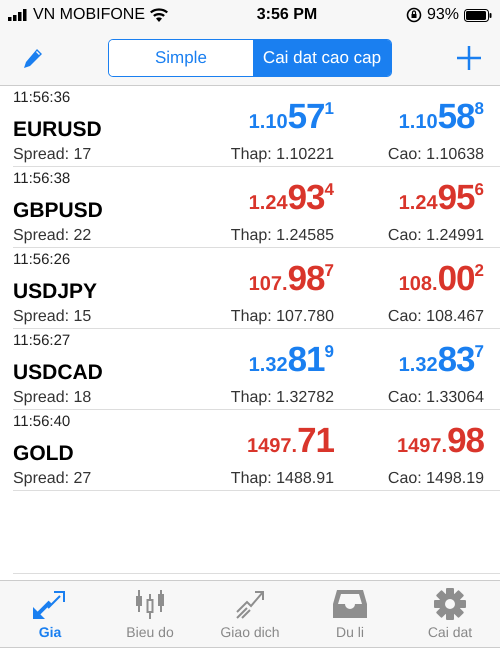 The width and height of the screenshot is (500, 656). Describe the element at coordinates (287, 15) in the screenshot. I see `clock-time: 3:56 PM` at that location.